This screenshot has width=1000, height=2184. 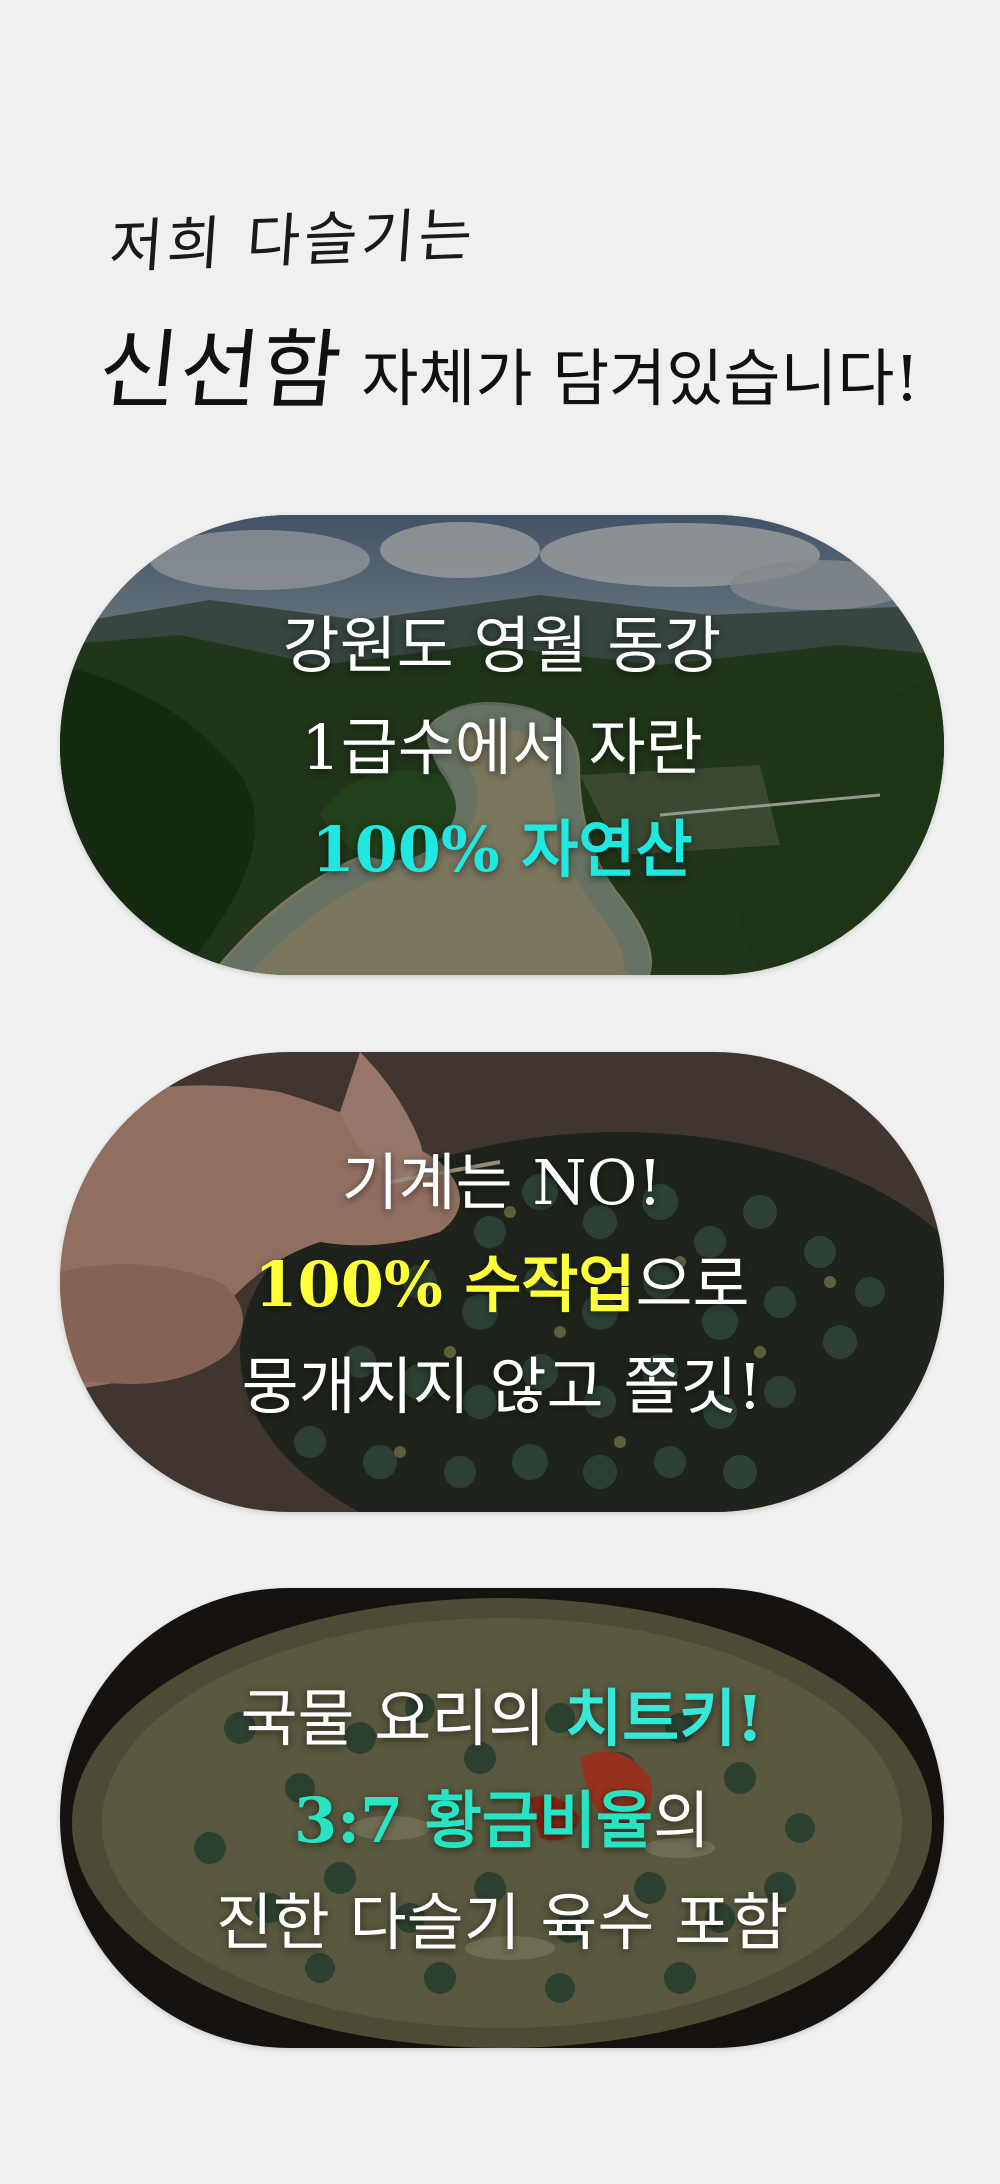 I want to click on card-handmade-line2-rest: 으로, so click(x=692, y=1284).